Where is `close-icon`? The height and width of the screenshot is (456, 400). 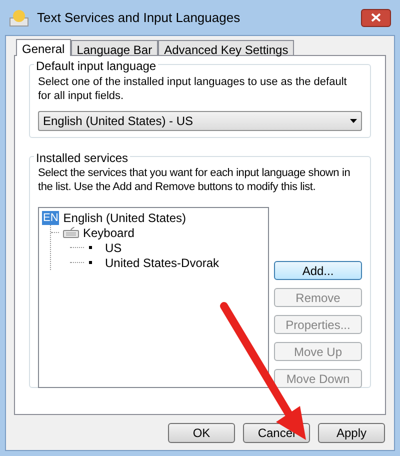 close-icon is located at coordinates (376, 17).